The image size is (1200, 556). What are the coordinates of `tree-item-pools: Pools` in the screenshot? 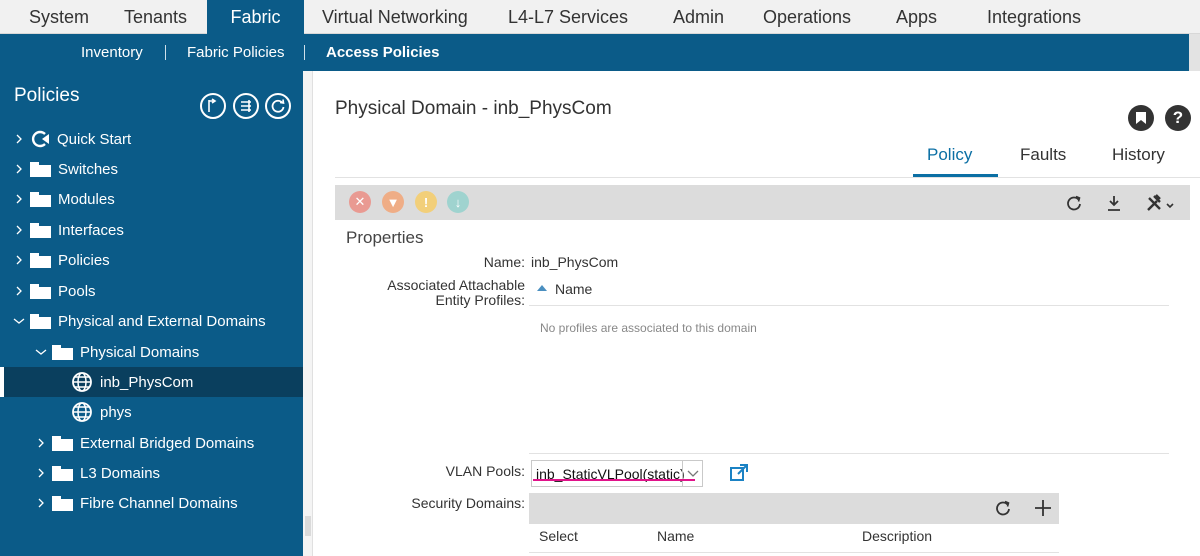 It's located at (151, 291).